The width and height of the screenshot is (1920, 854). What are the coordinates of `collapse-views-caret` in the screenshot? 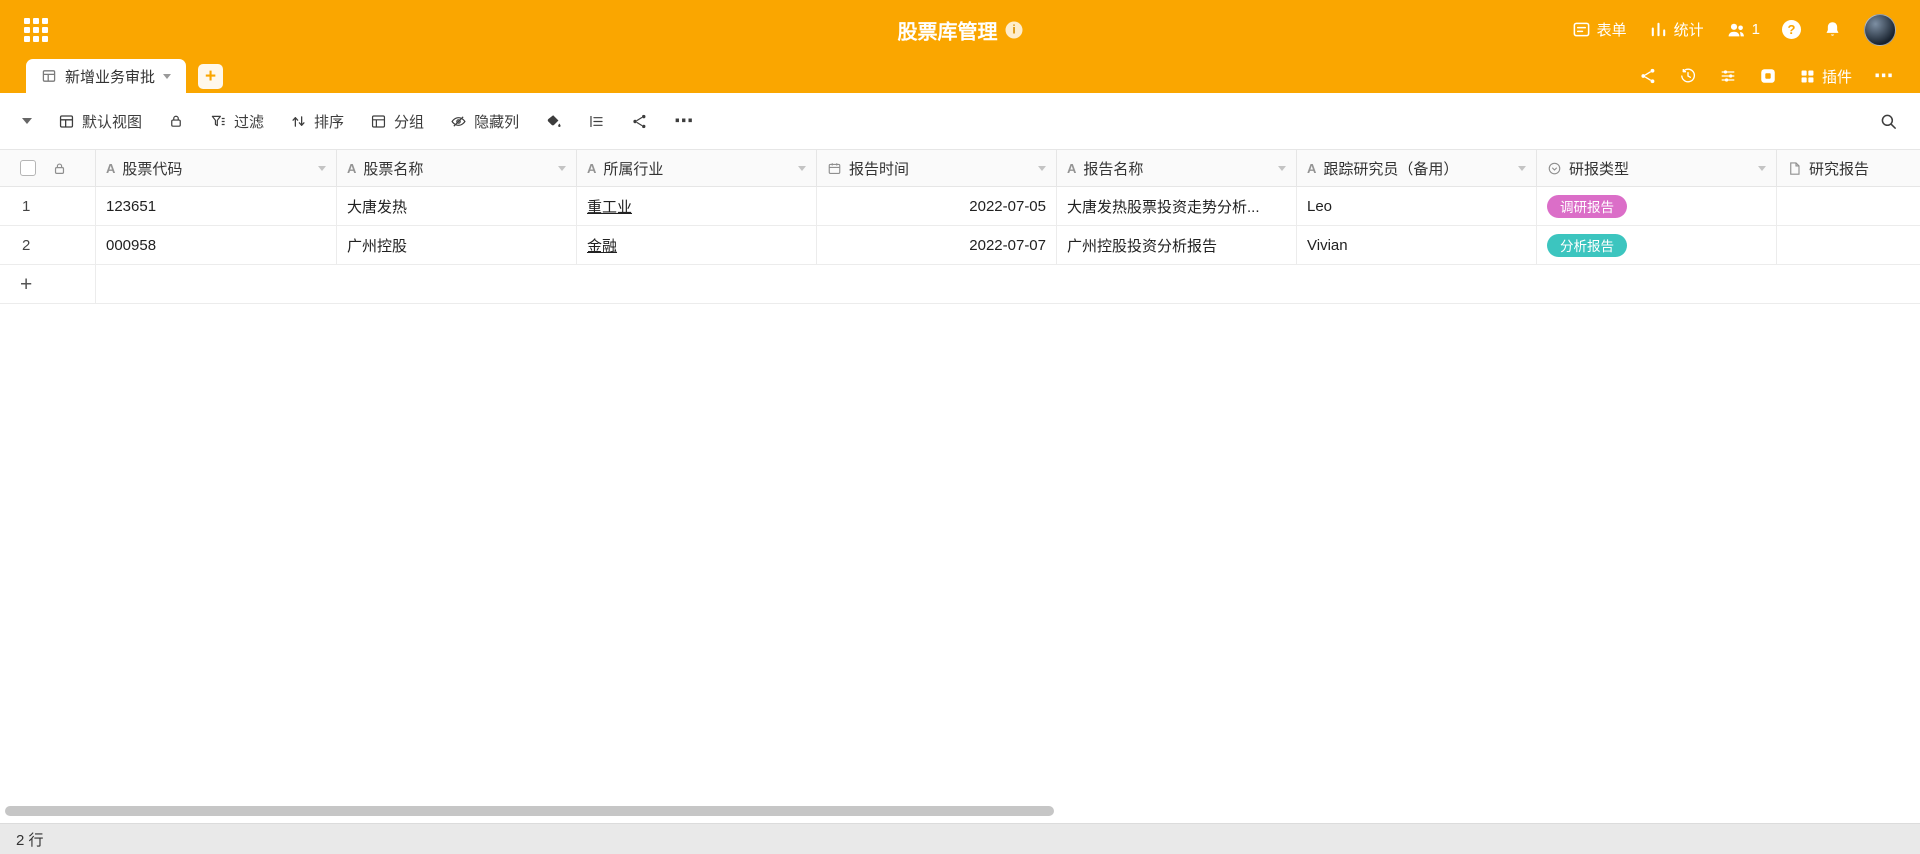 It's located at (27, 121).